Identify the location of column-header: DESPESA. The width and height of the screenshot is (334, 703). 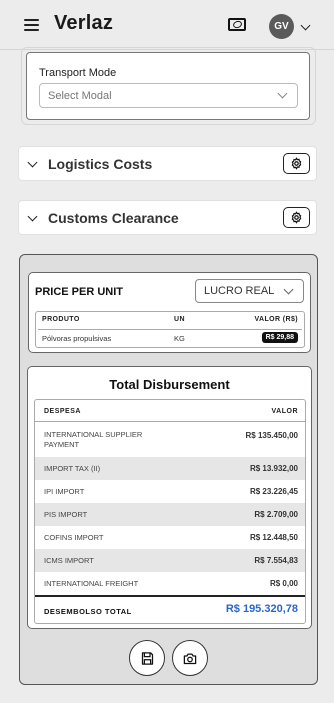
(62, 411).